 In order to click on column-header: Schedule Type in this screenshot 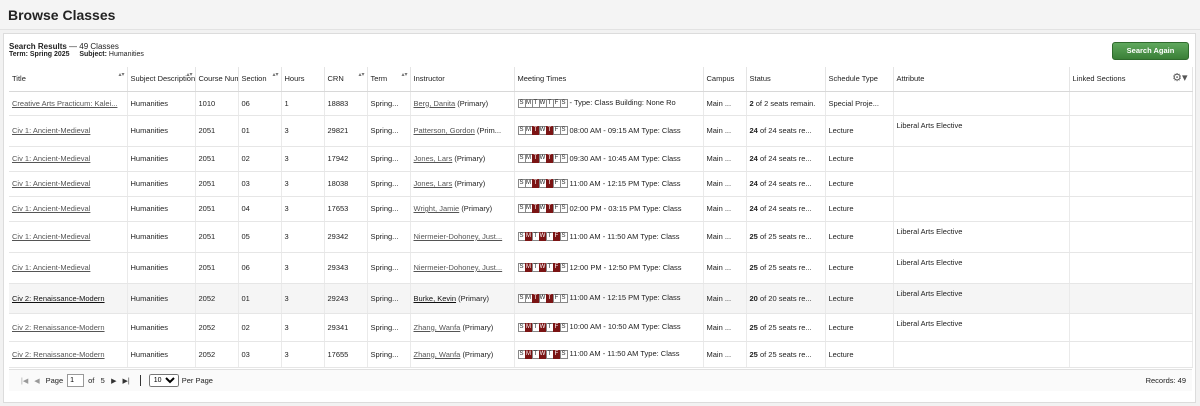, I will do `click(859, 79)`.